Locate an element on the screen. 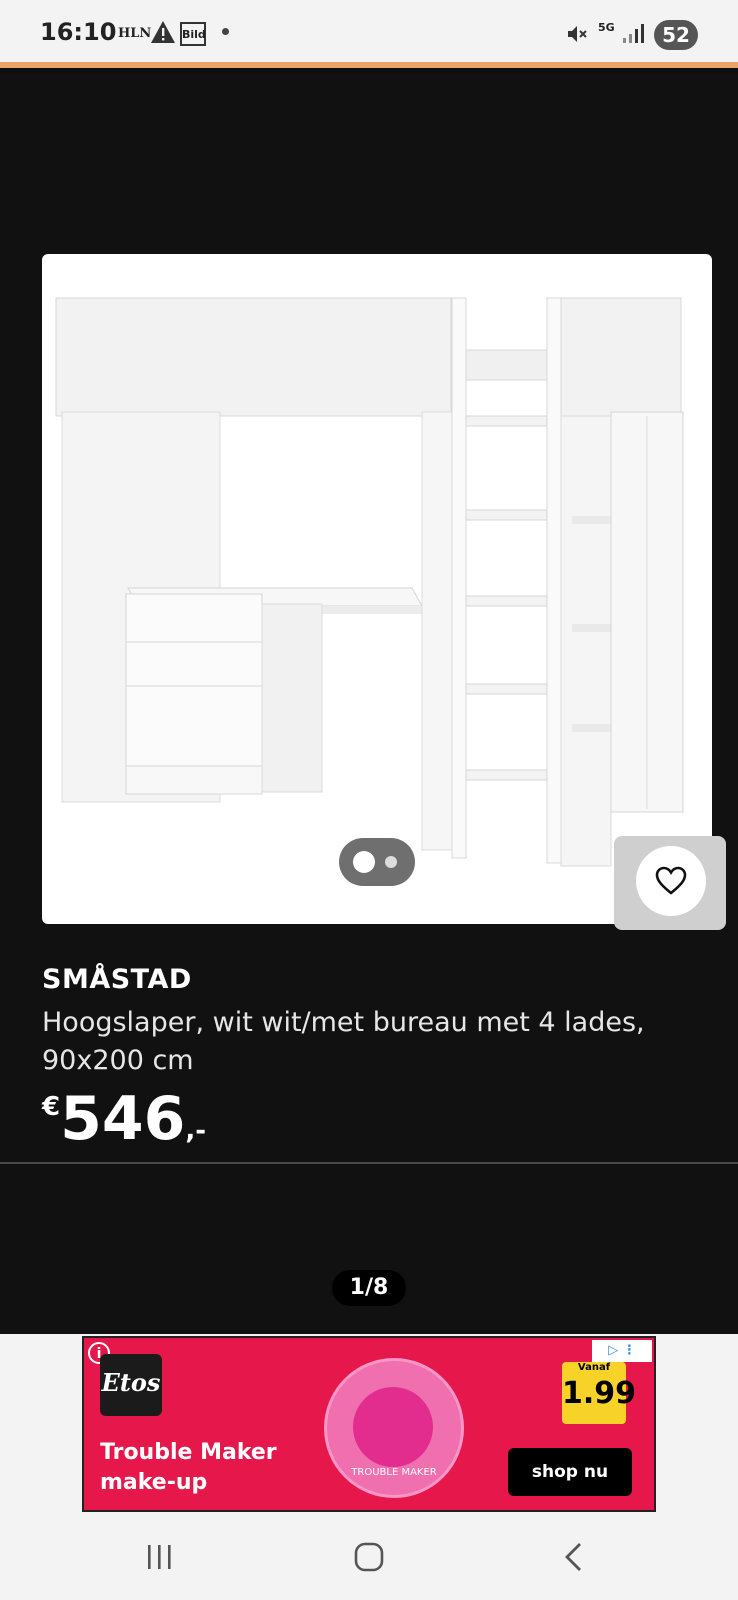  status-bar: 16:10 HLN Bild 5G 52 is located at coordinates (369, 34).